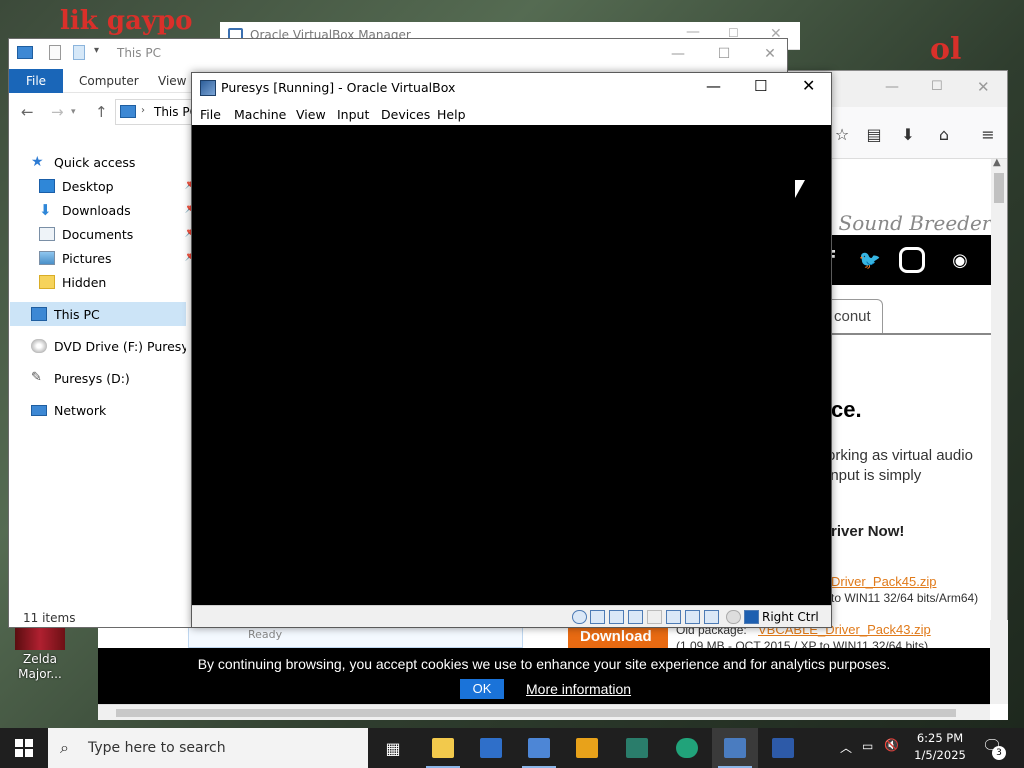 This screenshot has width=1024, height=768. Describe the element at coordinates (874, 134) in the screenshot. I see `reading-list-icon: ▤` at that location.